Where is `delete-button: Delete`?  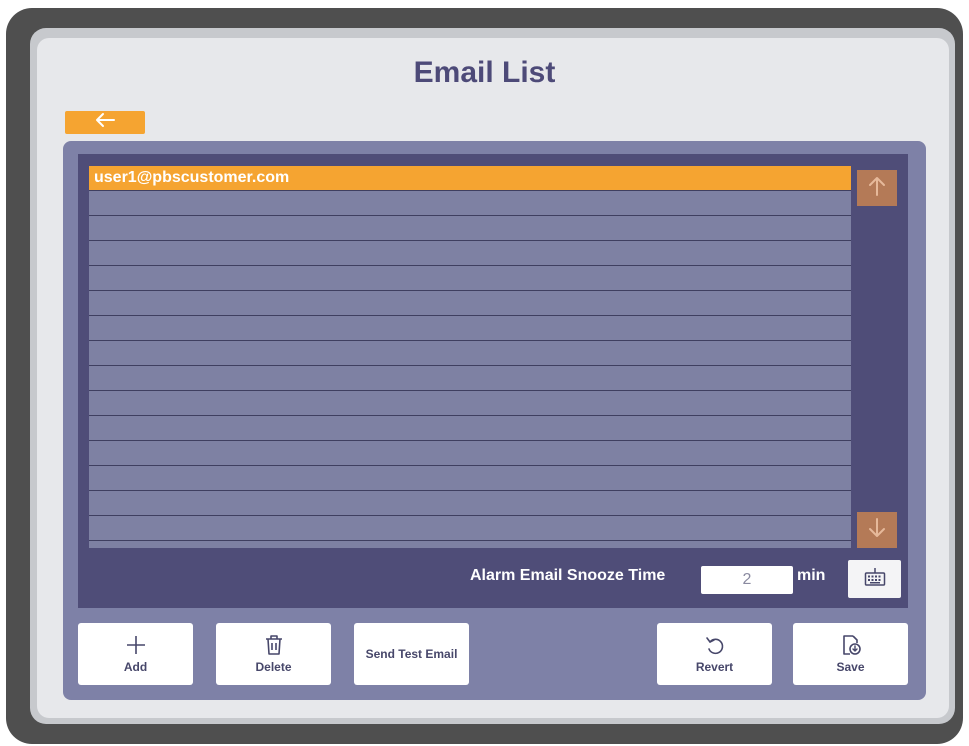
delete-button: Delete is located at coordinates (273, 654).